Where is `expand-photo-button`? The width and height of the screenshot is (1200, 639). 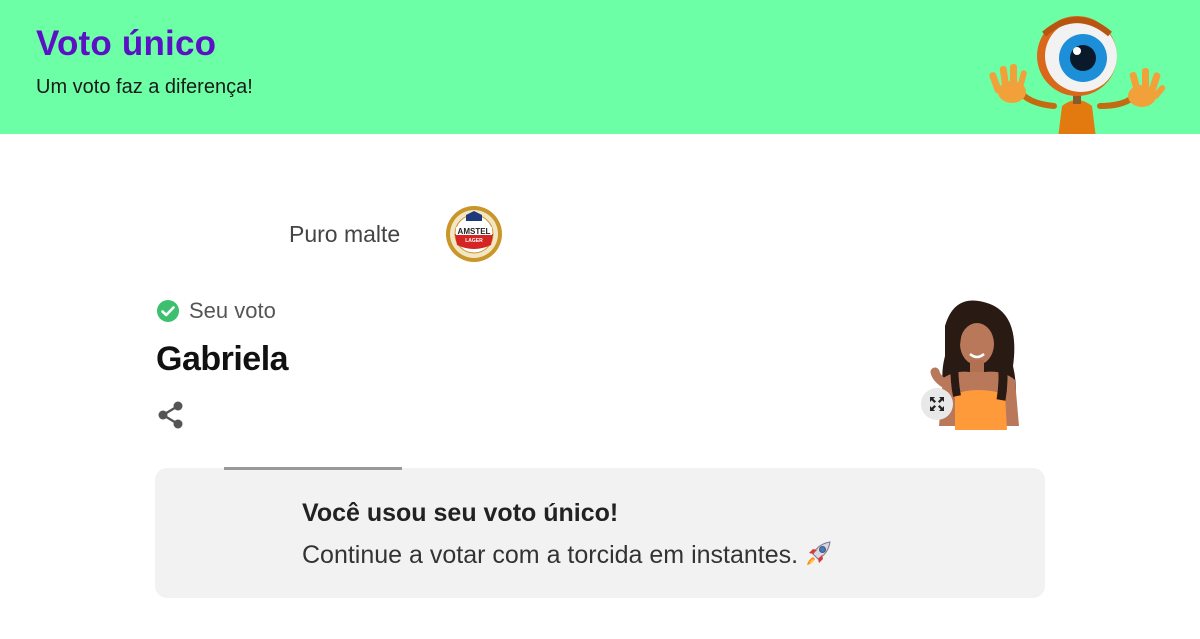 expand-photo-button is located at coordinates (937, 404).